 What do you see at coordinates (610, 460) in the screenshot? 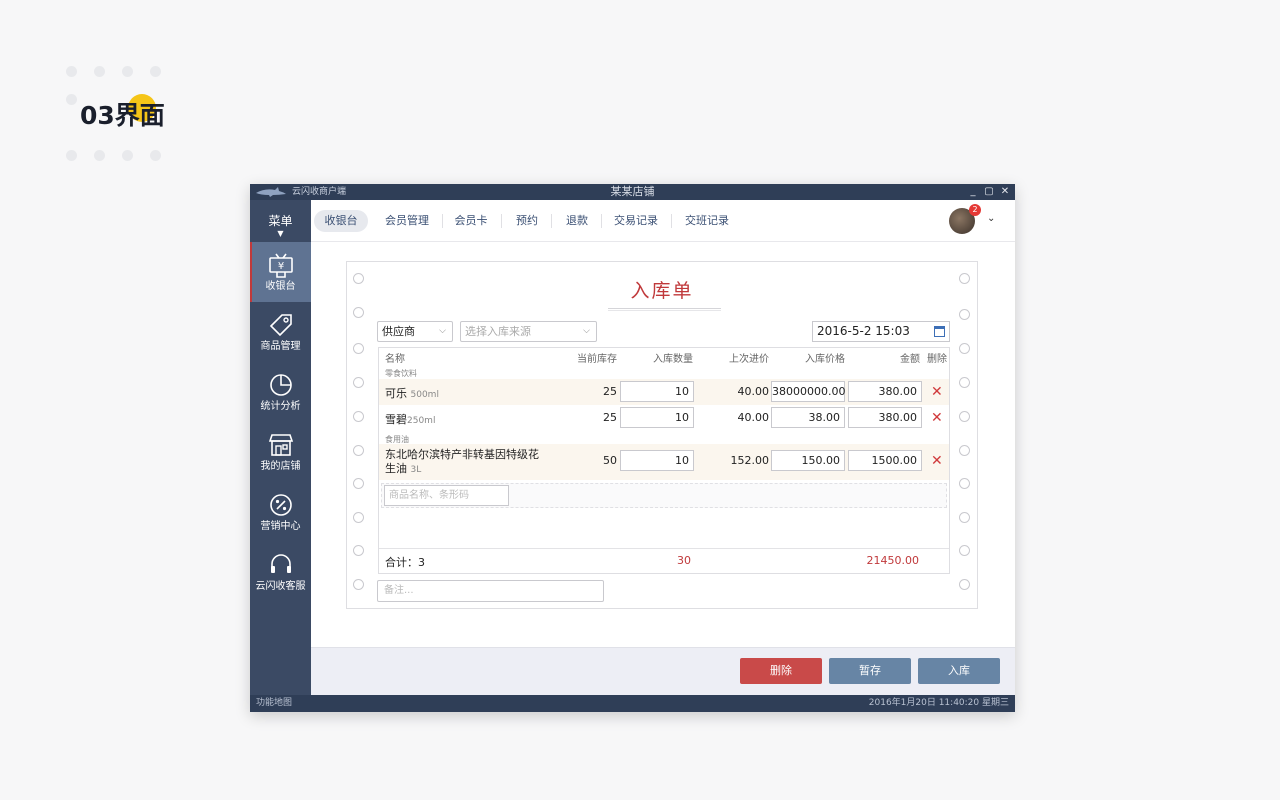
I see `current-stock: 50` at bounding box center [610, 460].